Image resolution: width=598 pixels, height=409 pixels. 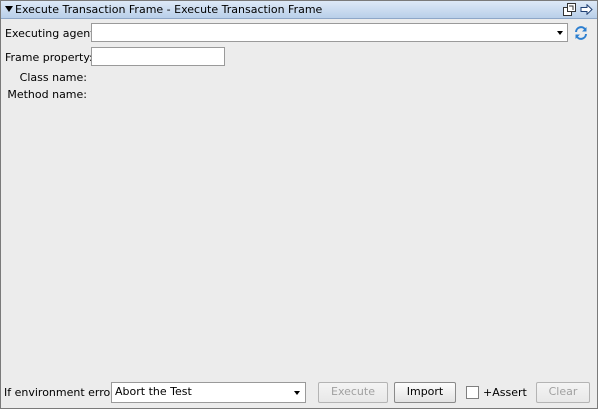 What do you see at coordinates (47, 94) in the screenshot?
I see `method-name-label: Method name:` at bounding box center [47, 94].